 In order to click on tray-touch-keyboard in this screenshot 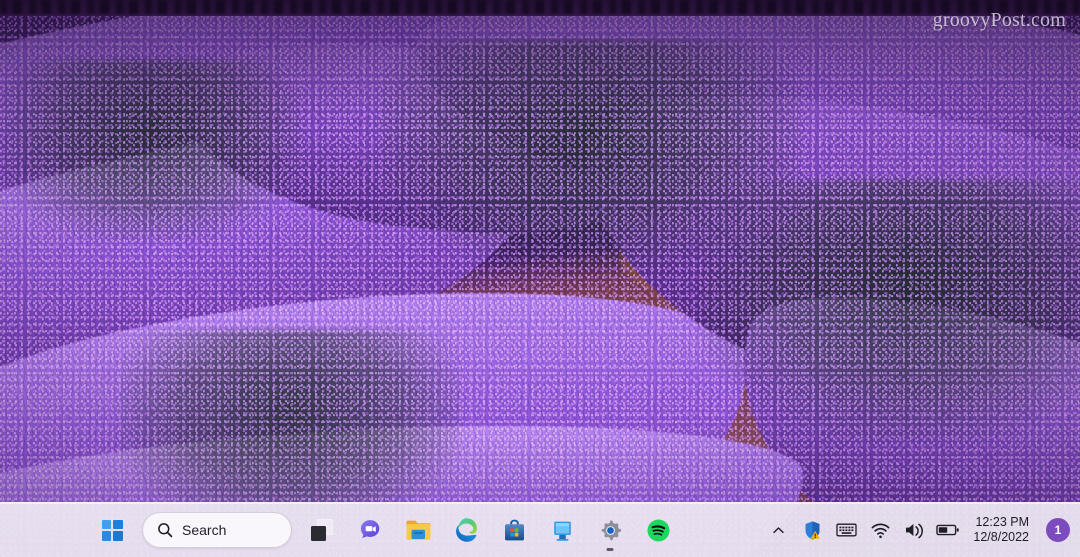, I will do `click(846, 530)`.